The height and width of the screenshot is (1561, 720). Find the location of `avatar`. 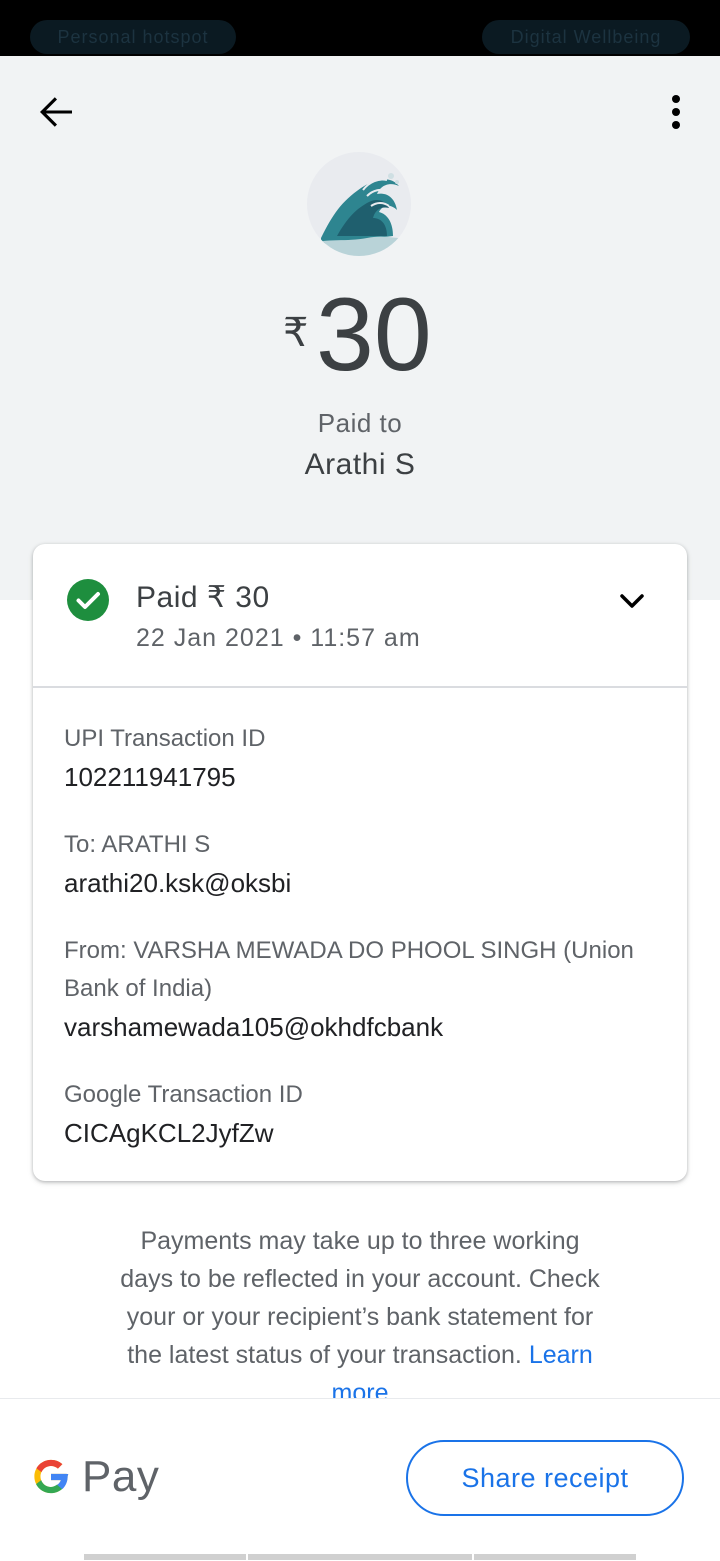

avatar is located at coordinates (359, 204).